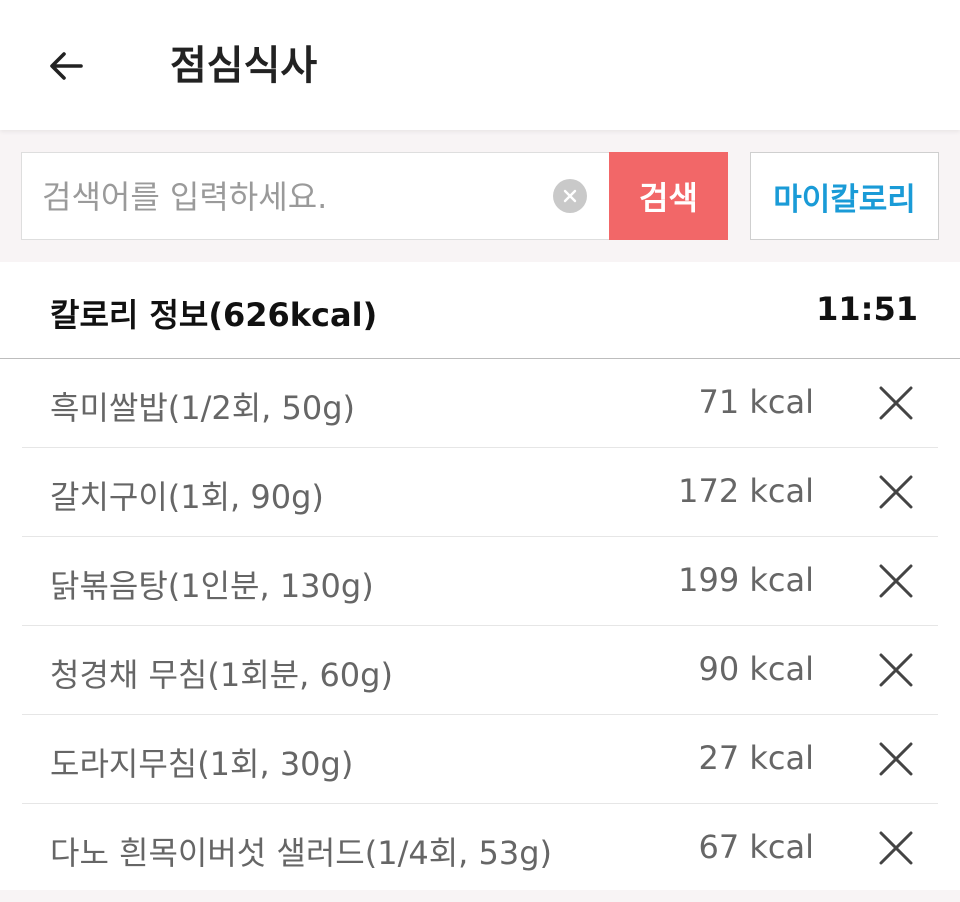  What do you see at coordinates (480, 670) in the screenshot?
I see `food-list-item: 청경채 무침(1회분, 60g) 90 kcal` at bounding box center [480, 670].